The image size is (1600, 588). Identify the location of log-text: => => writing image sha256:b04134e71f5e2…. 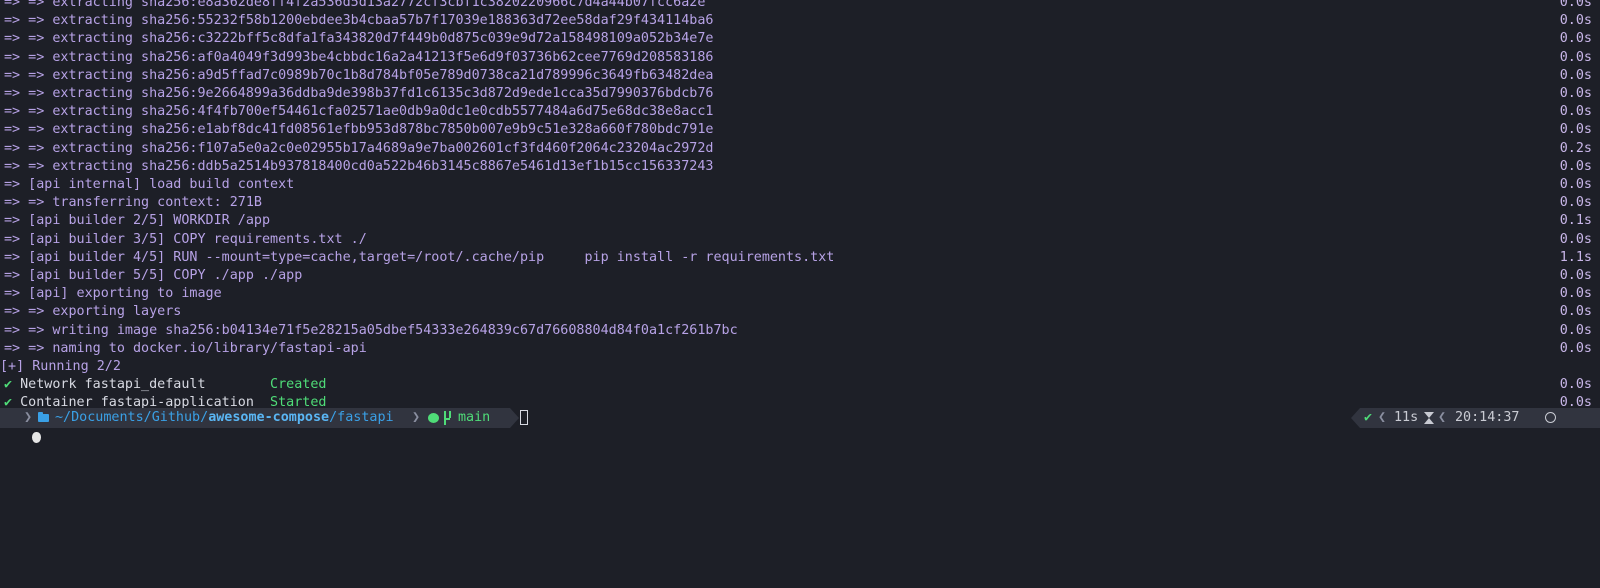
(371, 330).